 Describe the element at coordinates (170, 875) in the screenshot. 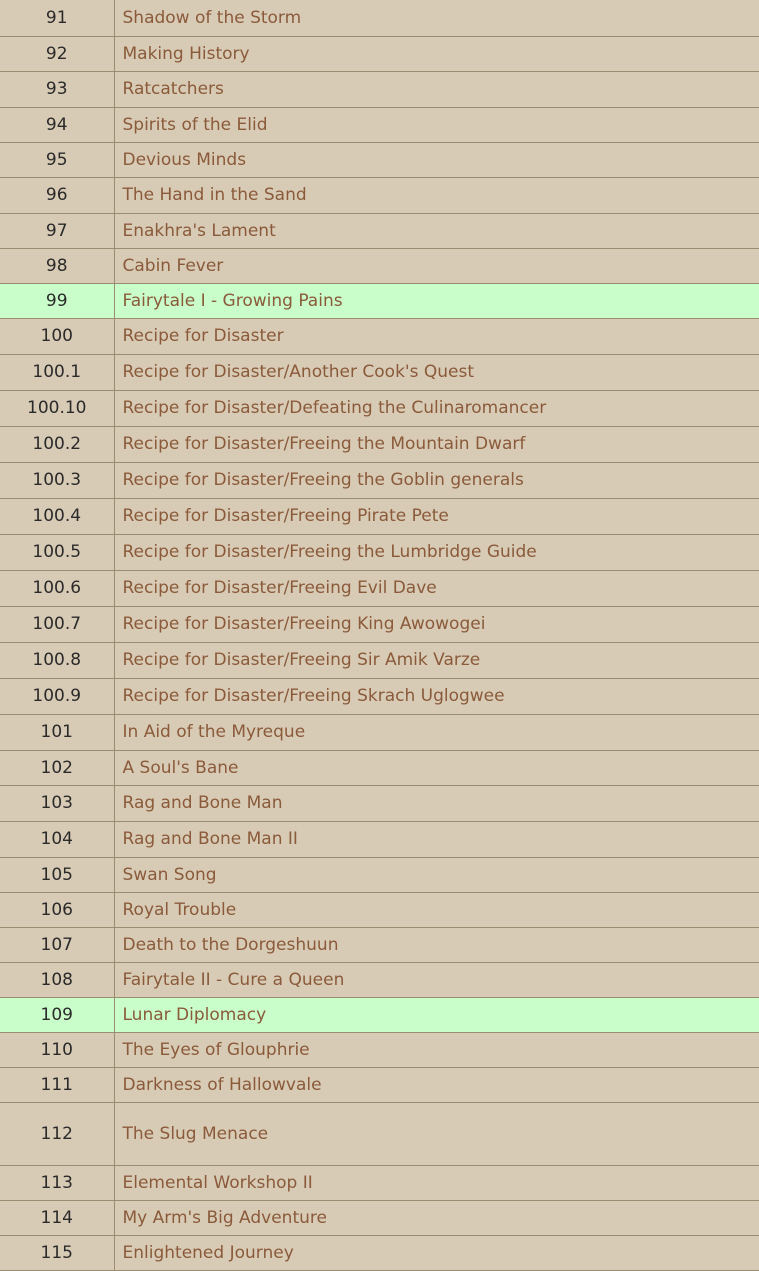

I see `quest-link: Swan Song` at that location.